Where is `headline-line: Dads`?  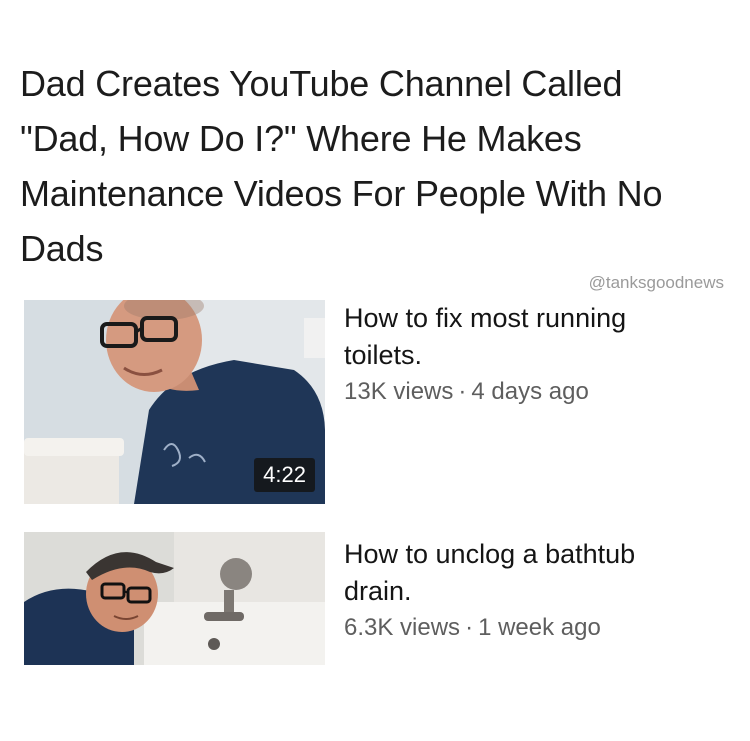
headline-line: Dads is located at coordinates (62, 248).